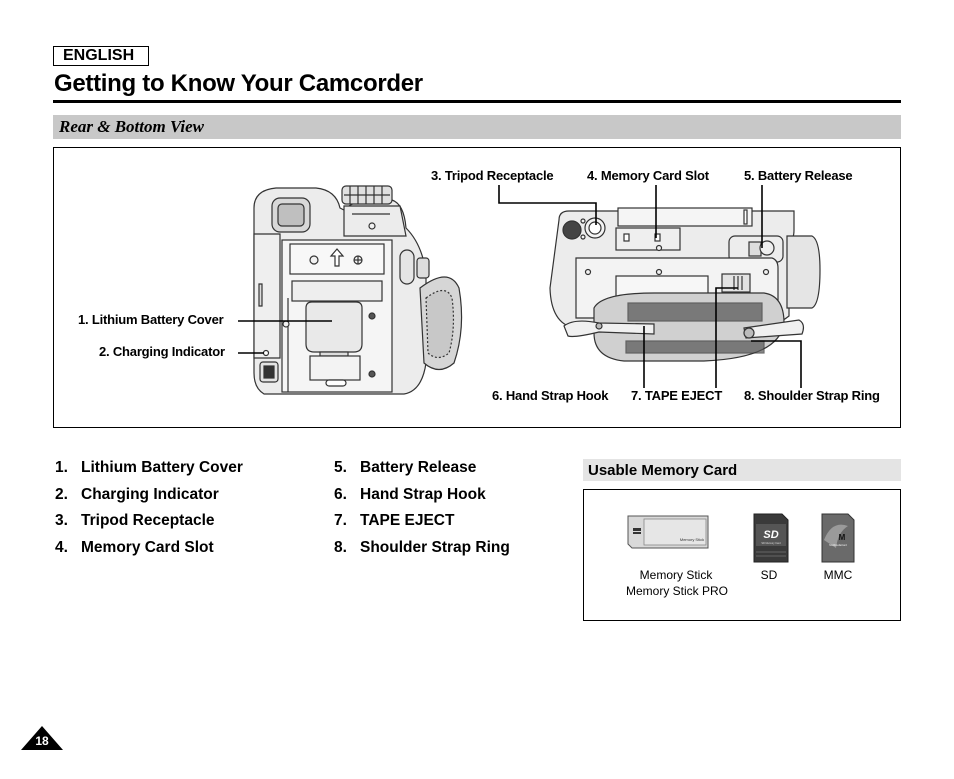 The width and height of the screenshot is (954, 779). I want to click on mmc-subtext: MultiMediaCard, so click(838, 545).